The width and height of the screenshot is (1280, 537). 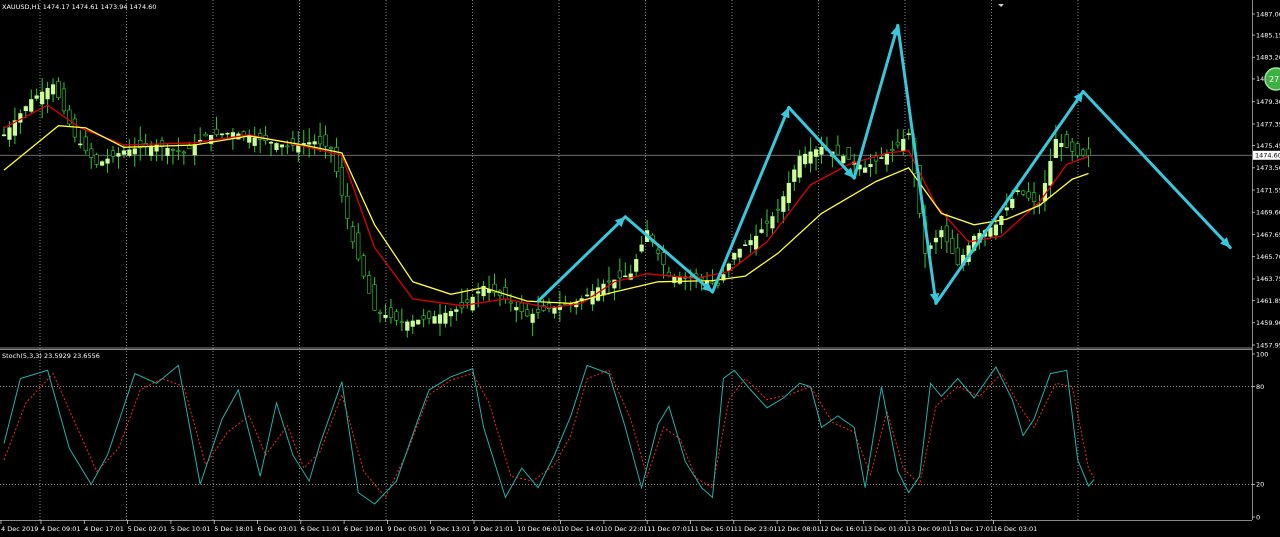 What do you see at coordinates (1260, 485) in the screenshot?
I see `stoch-tick-label: 20` at bounding box center [1260, 485].